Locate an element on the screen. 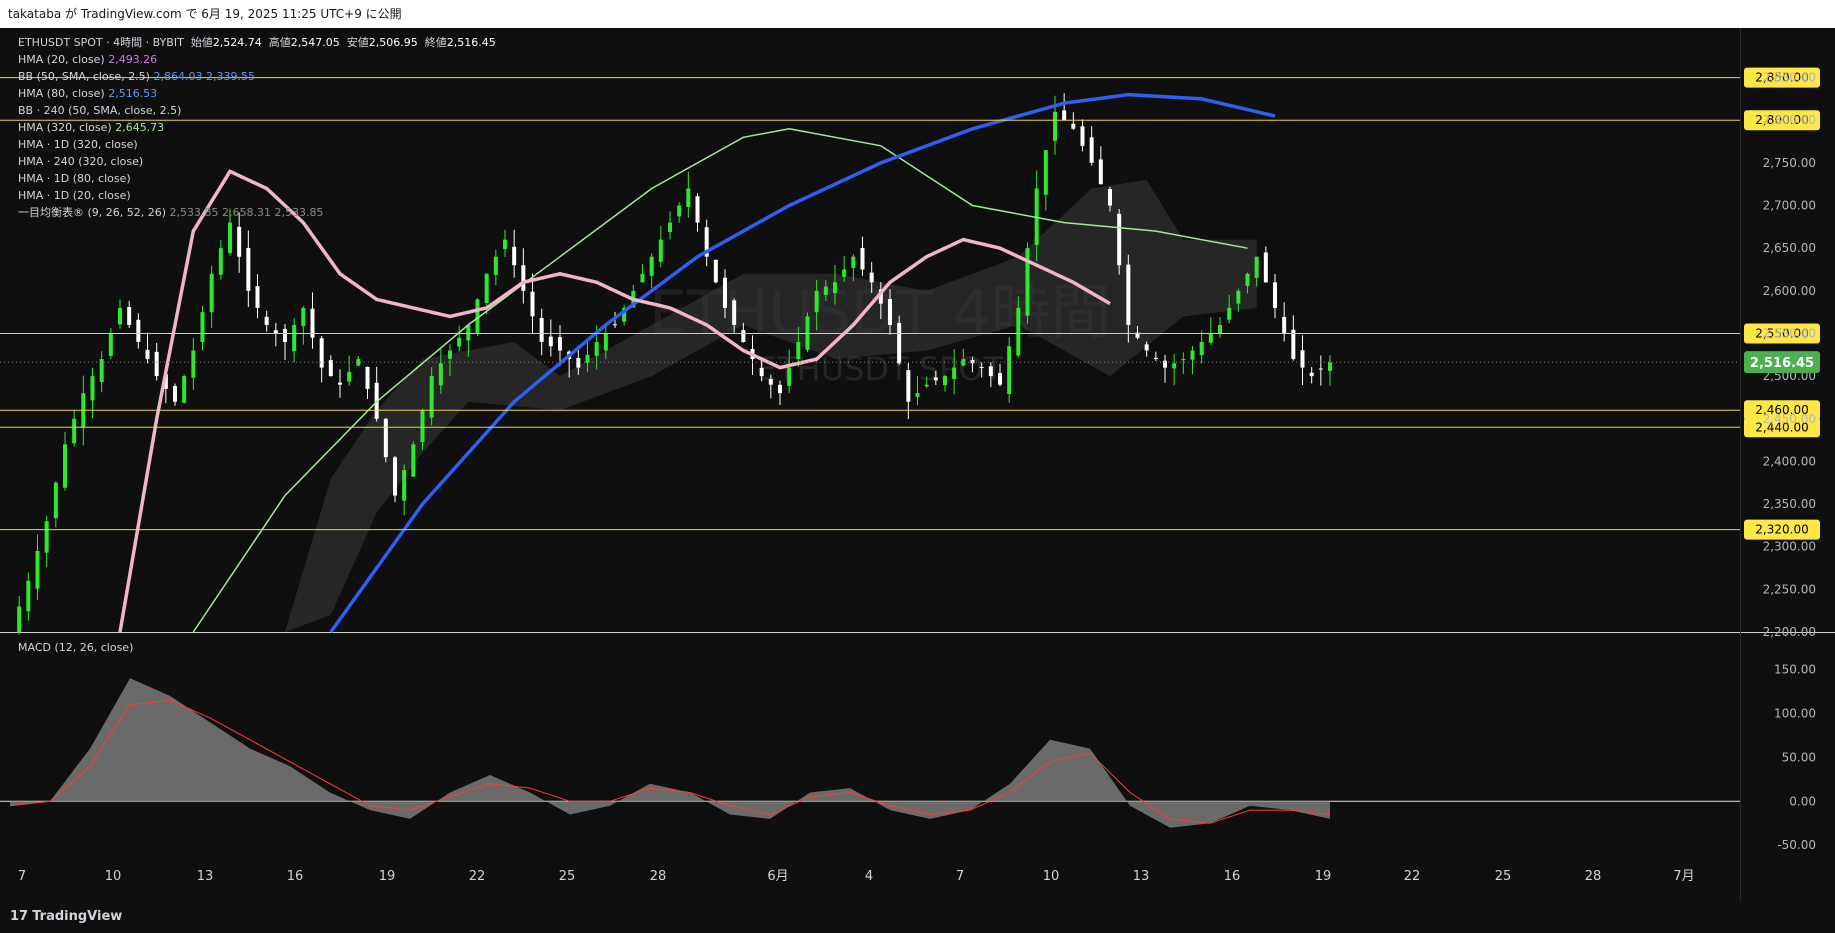 The image size is (1835, 933). legend-indicator-name: HMA · 1D (320, close) is located at coordinates (78, 144).